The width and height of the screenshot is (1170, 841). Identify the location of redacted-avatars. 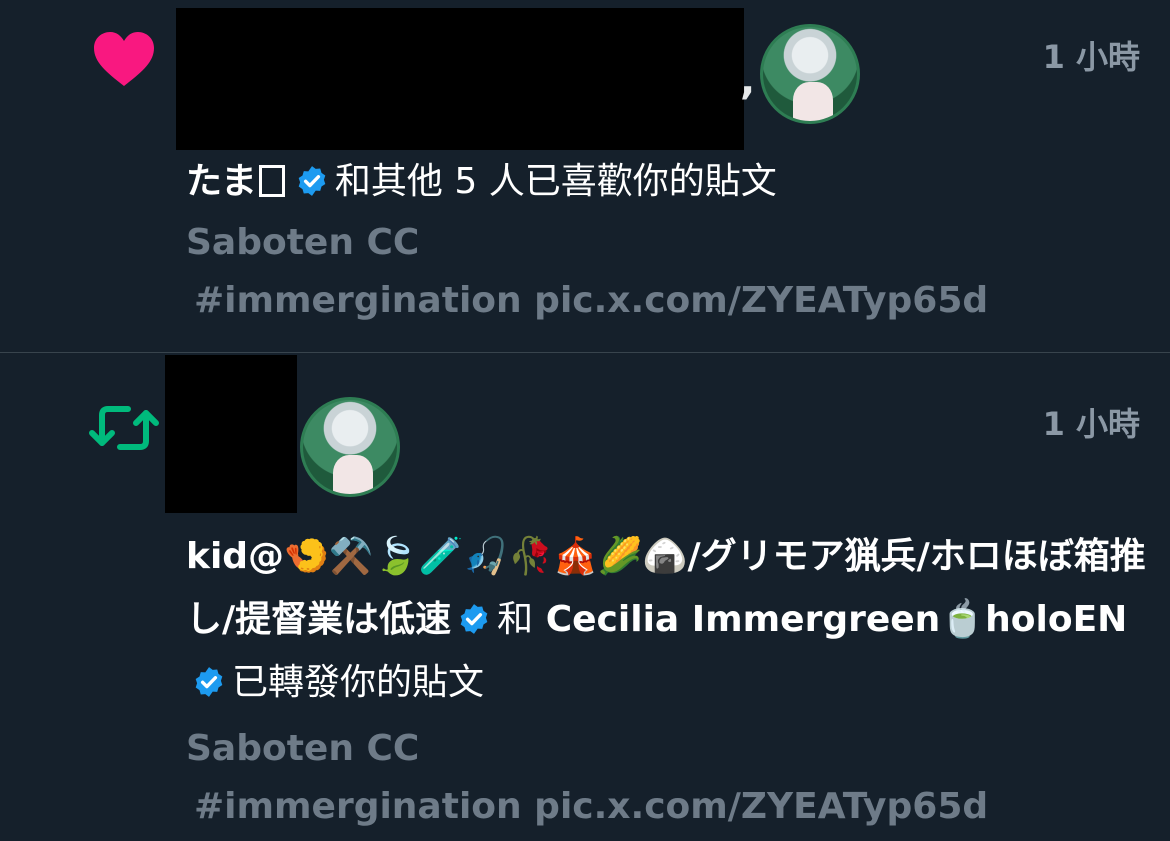
(460, 79).